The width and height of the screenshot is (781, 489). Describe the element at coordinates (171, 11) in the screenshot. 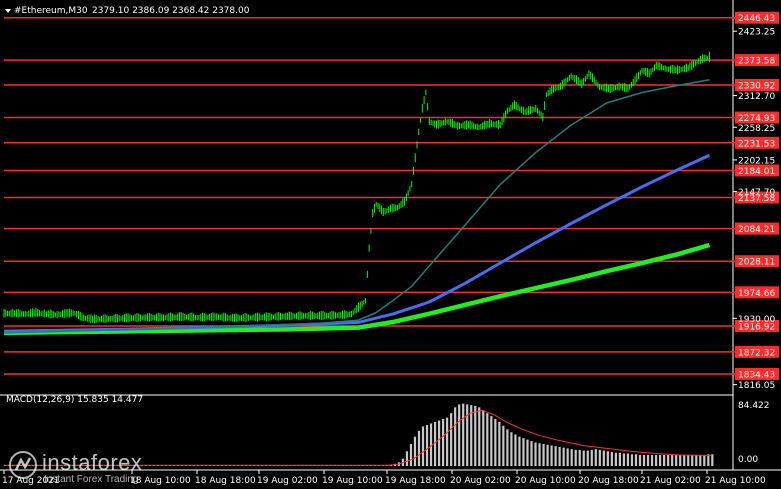

I see `chart-header-ohlc: 2379.10 2386.09 2368.42 2378.00` at that location.